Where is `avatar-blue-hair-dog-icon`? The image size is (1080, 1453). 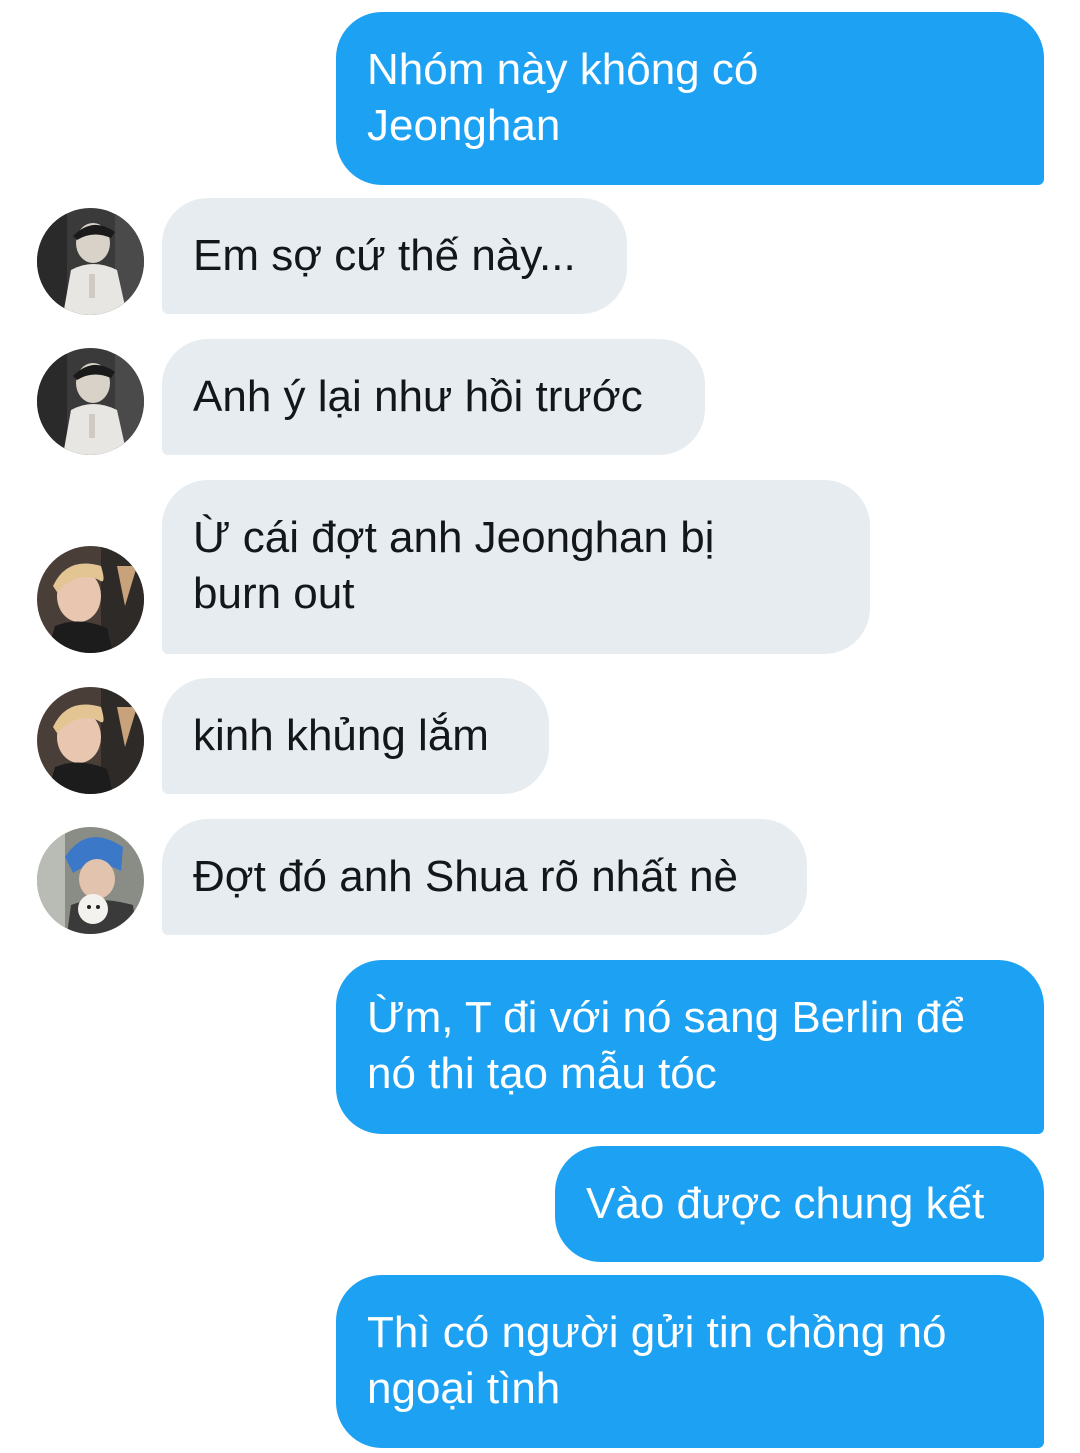
avatar-blue-hair-dog-icon is located at coordinates (90, 880).